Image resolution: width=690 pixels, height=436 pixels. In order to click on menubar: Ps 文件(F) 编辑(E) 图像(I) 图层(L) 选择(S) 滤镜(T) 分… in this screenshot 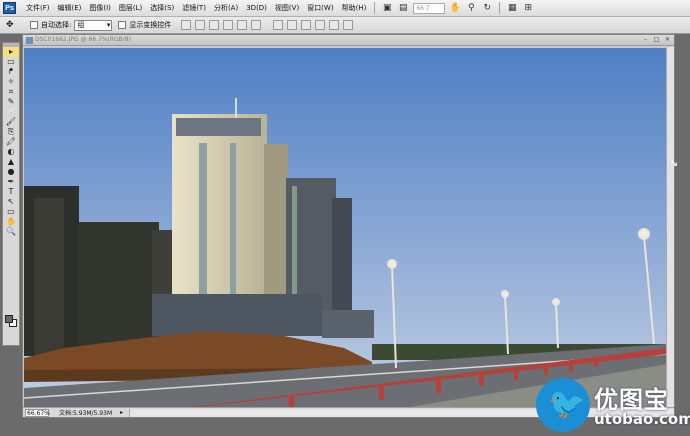, I will do `click(345, 8)`.